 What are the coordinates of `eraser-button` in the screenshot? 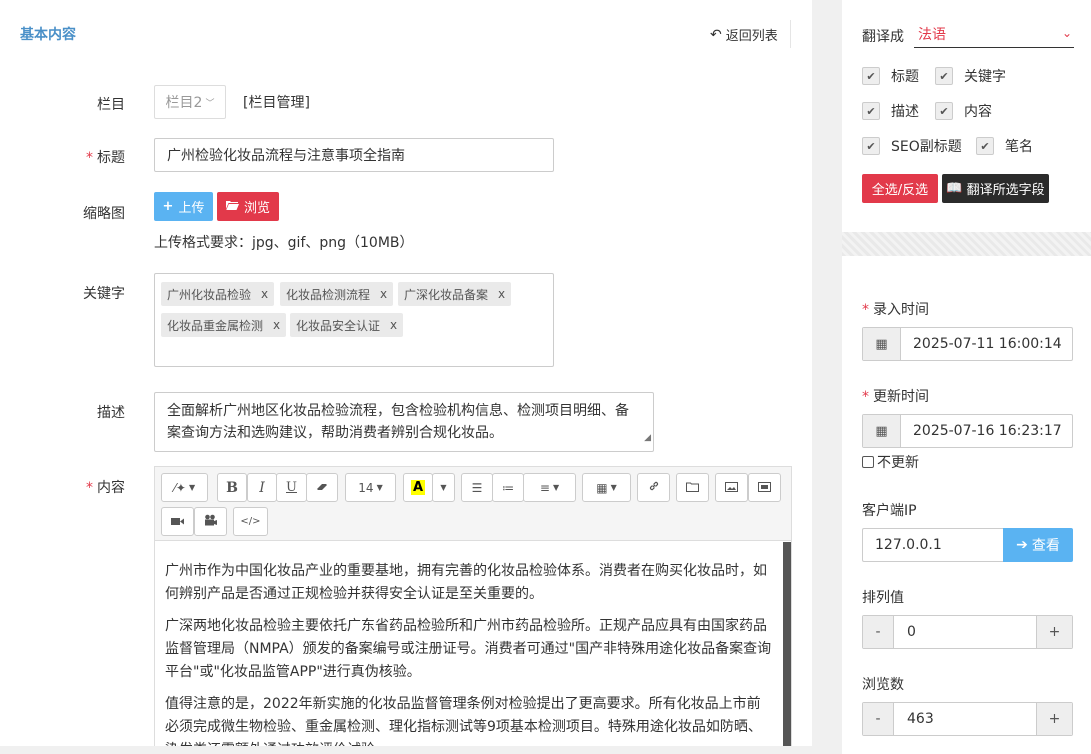 It's located at (322, 487).